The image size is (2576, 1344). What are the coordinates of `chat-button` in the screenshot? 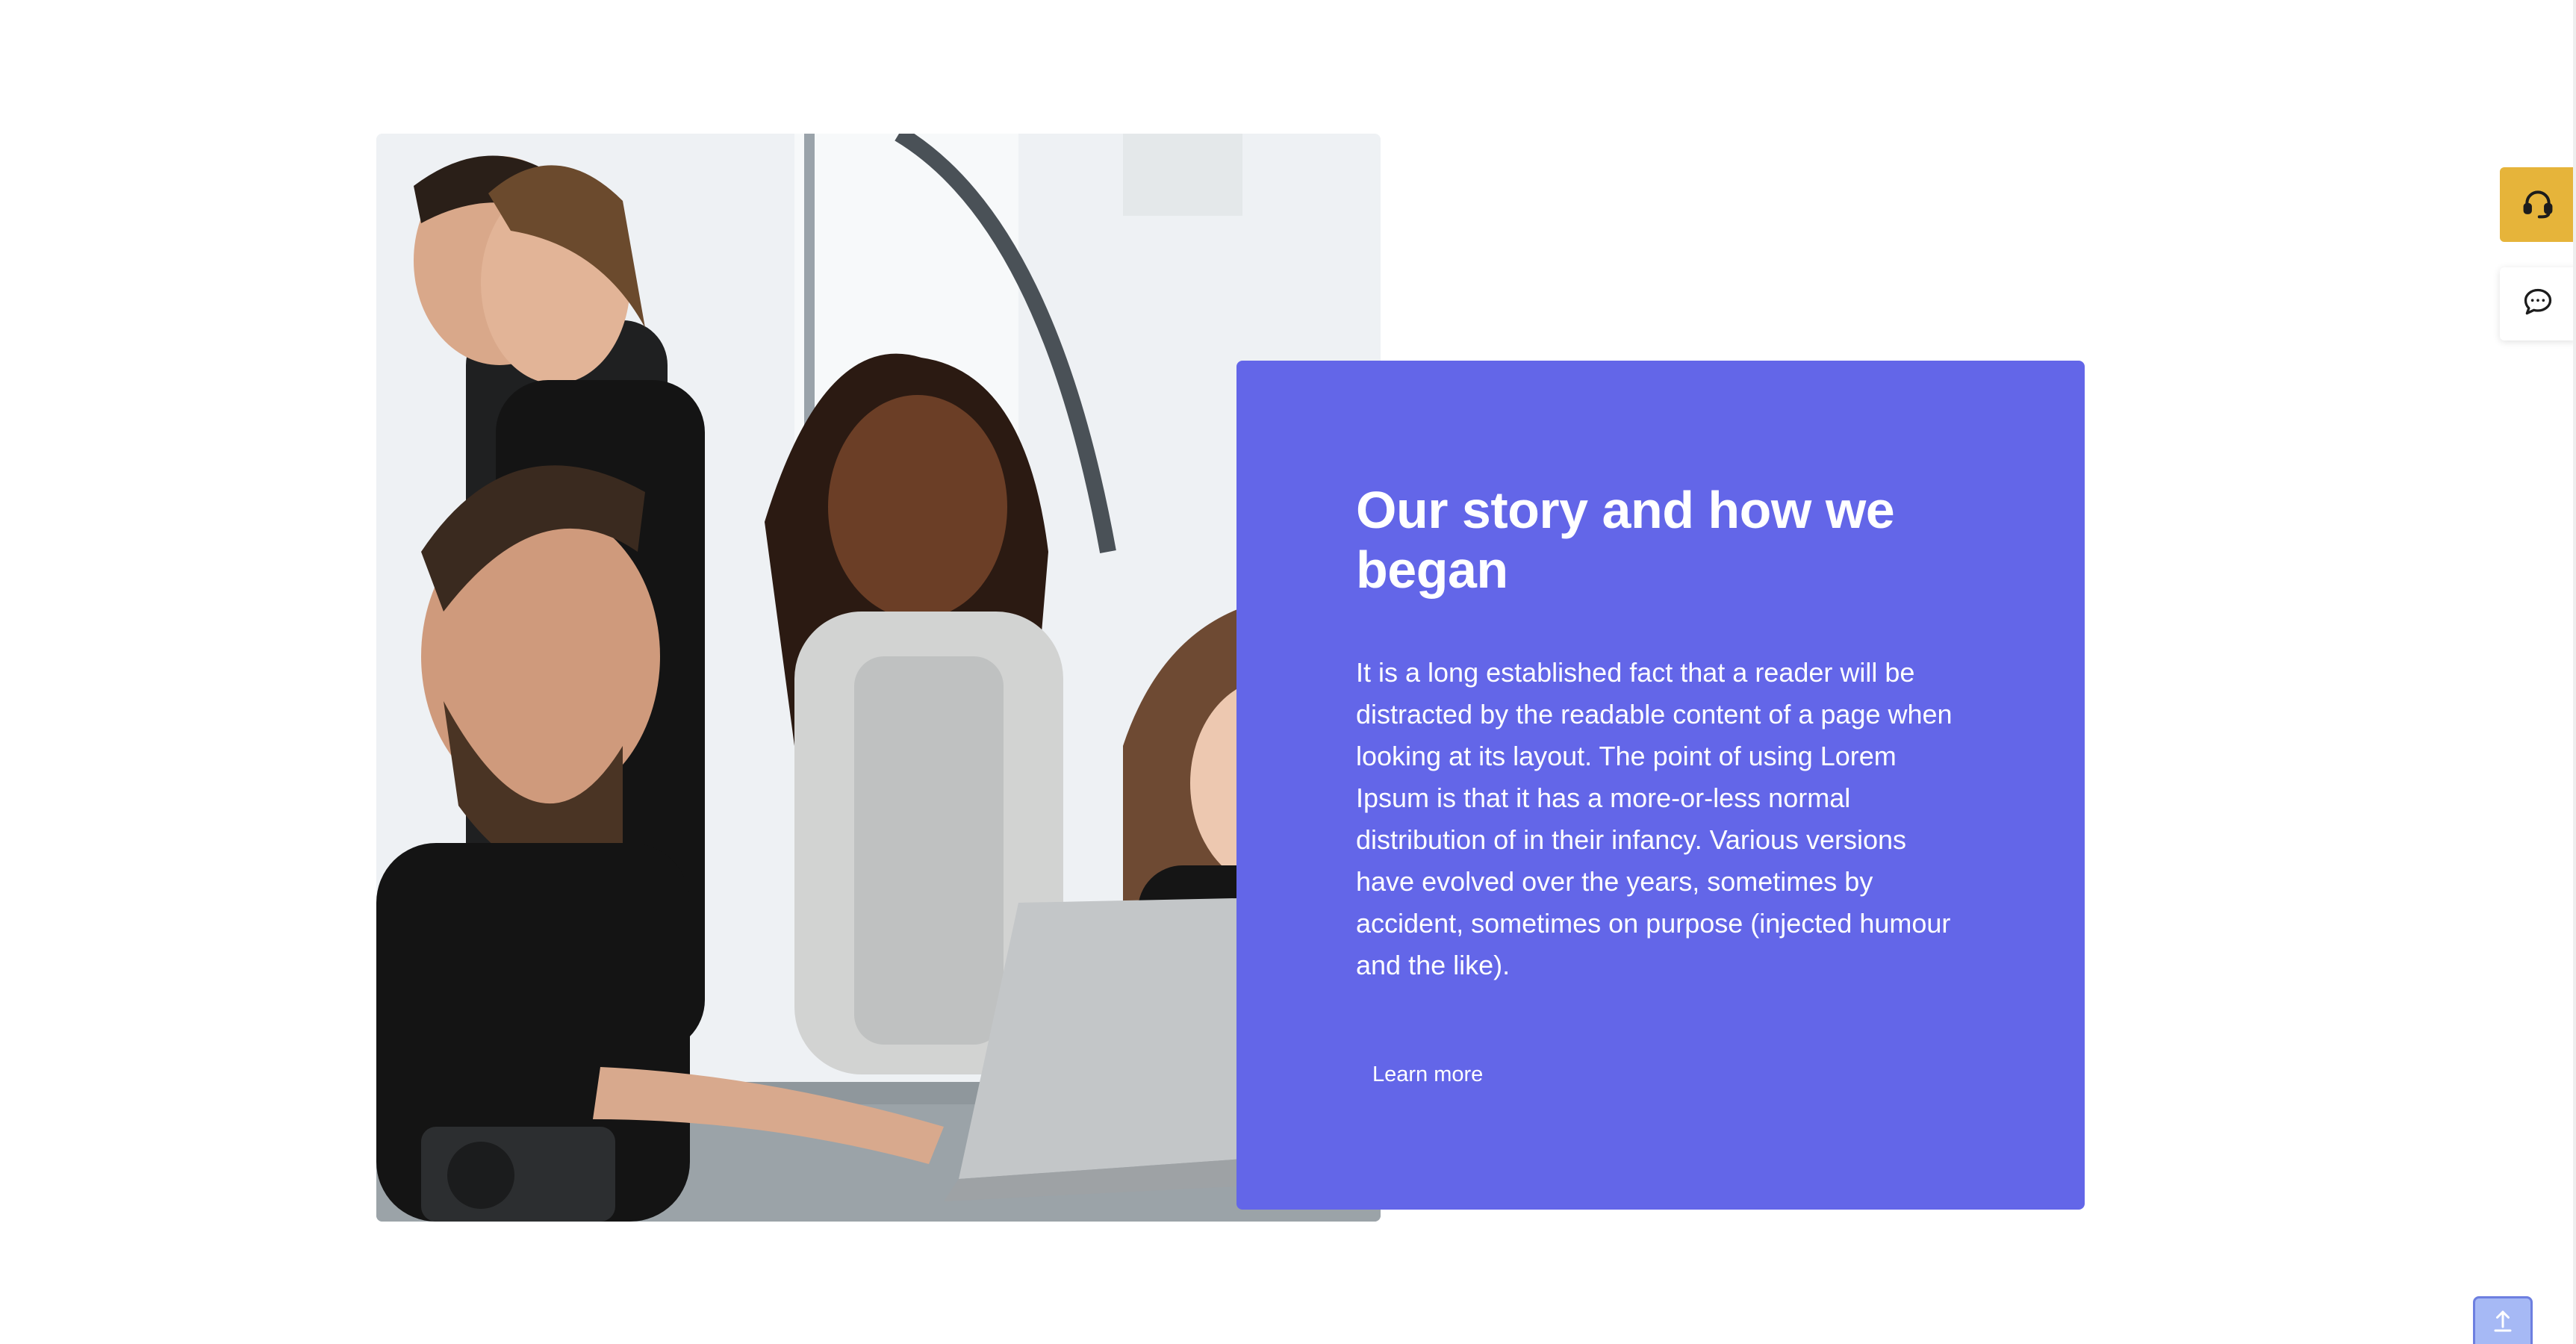 It's located at (2538, 303).